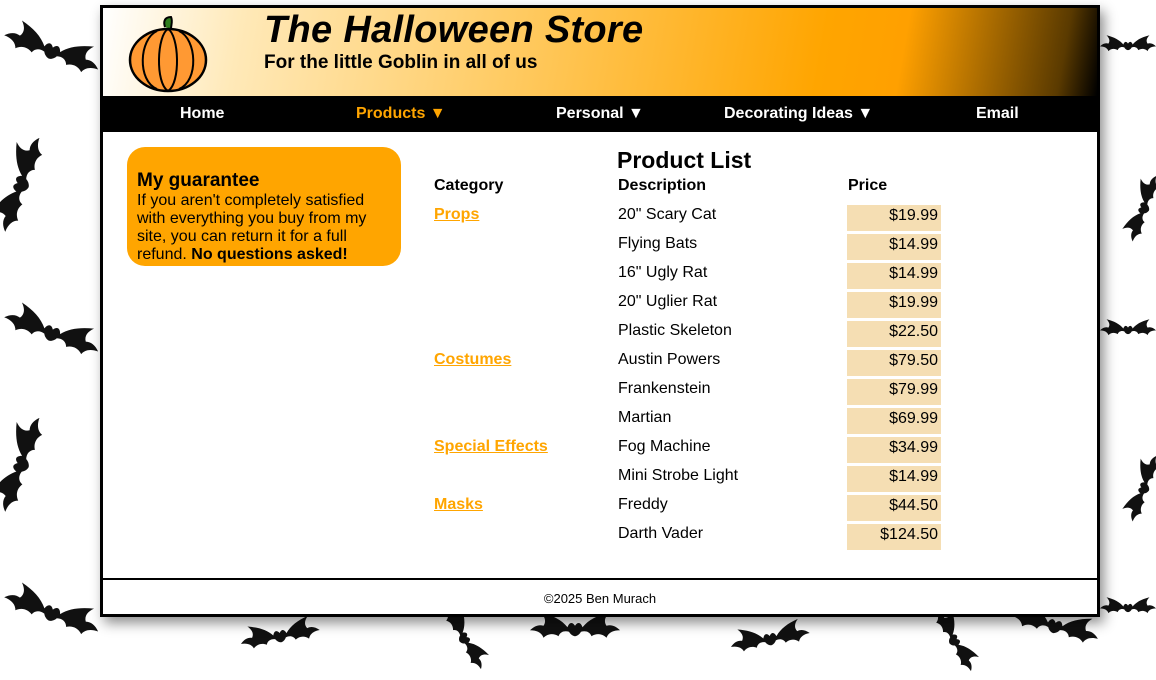 This screenshot has height=680, width=1156. Describe the element at coordinates (868, 185) in the screenshot. I see `column-header-price: Price` at that location.